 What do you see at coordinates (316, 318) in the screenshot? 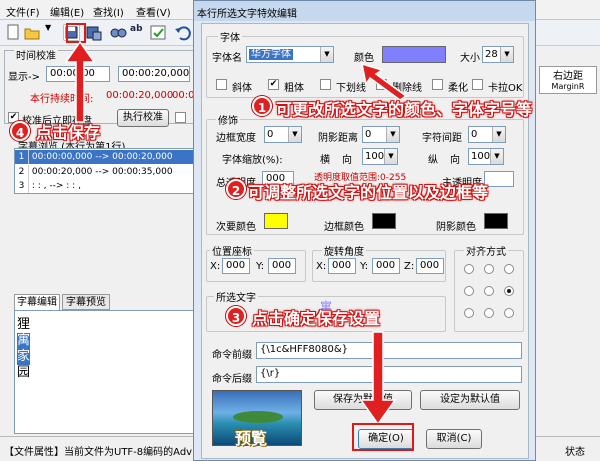
I see `step-3-caption: 点击确定保存设置` at bounding box center [316, 318].